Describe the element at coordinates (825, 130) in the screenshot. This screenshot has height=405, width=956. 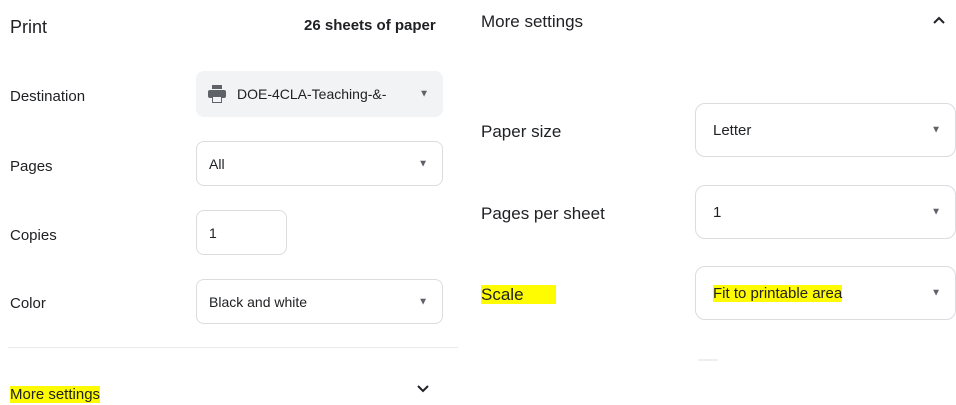
I see `paper-size-select: Letter ▼` at that location.